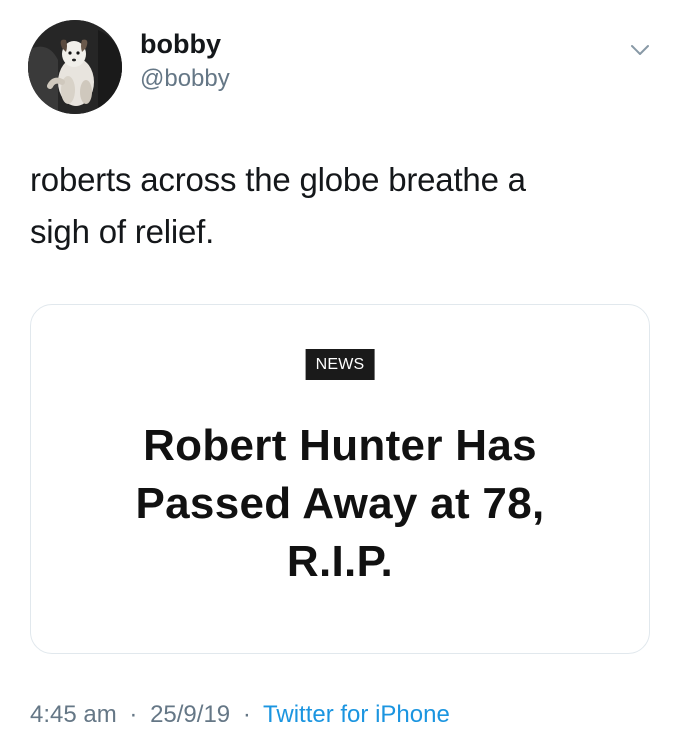 Image resolution: width=680 pixels, height=753 pixels. What do you see at coordinates (340, 364) in the screenshot?
I see `news-badge: NEWS` at bounding box center [340, 364].